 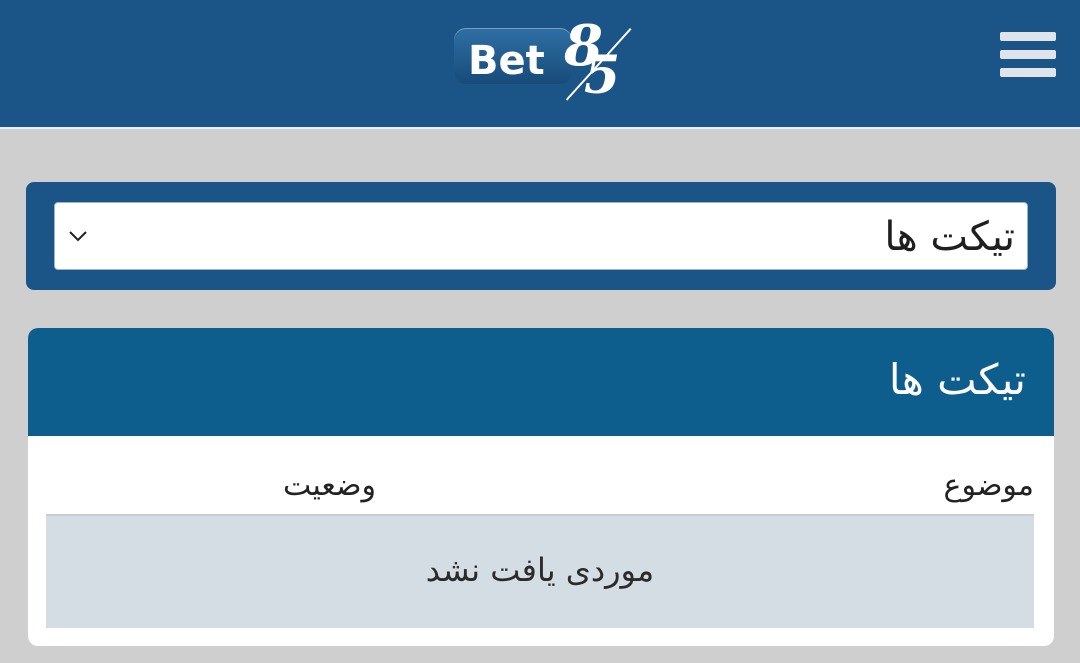 I want to click on hamburger-menu-icon, so click(x=1029, y=56).